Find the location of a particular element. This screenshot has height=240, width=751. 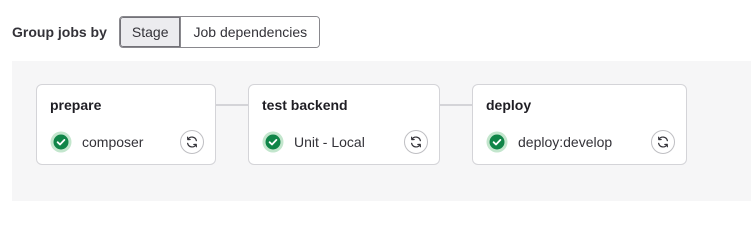

stage-title: prepare is located at coordinates (76, 105).